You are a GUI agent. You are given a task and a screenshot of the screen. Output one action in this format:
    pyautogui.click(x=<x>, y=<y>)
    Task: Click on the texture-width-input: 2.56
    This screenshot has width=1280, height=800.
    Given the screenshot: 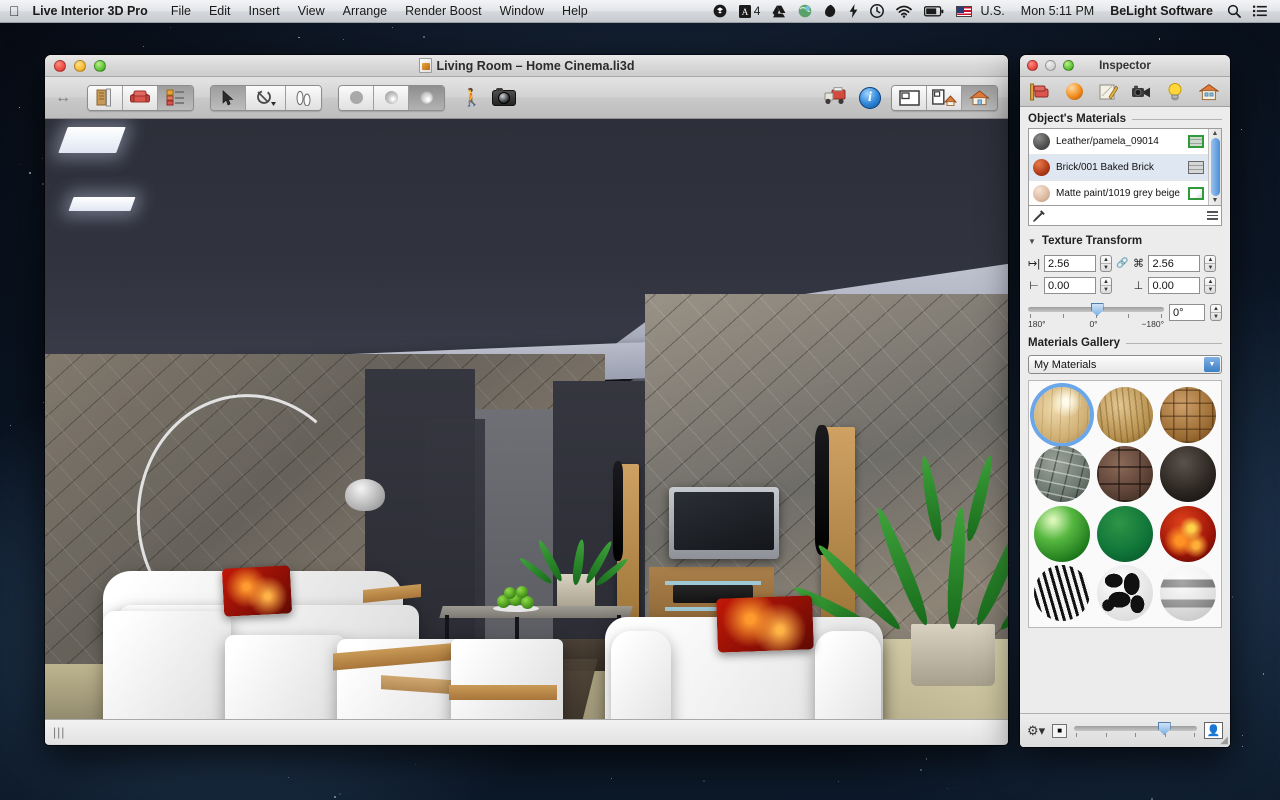 What is the action you would take?
    pyautogui.click(x=1070, y=263)
    